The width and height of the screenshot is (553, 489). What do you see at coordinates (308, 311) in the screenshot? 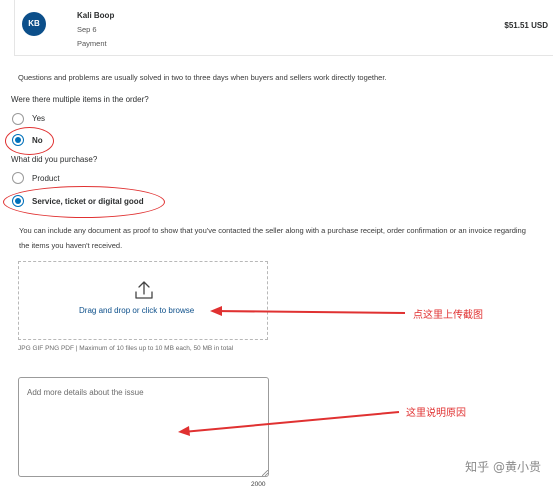
I see `arrow-to-upload` at bounding box center [308, 311].